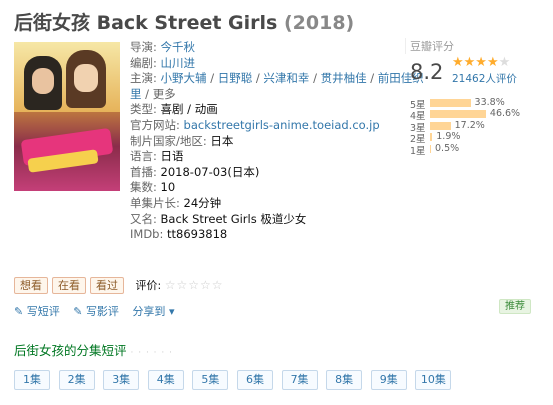  I want to click on rating-bar-row: 1星 0.5%, so click(475, 149).